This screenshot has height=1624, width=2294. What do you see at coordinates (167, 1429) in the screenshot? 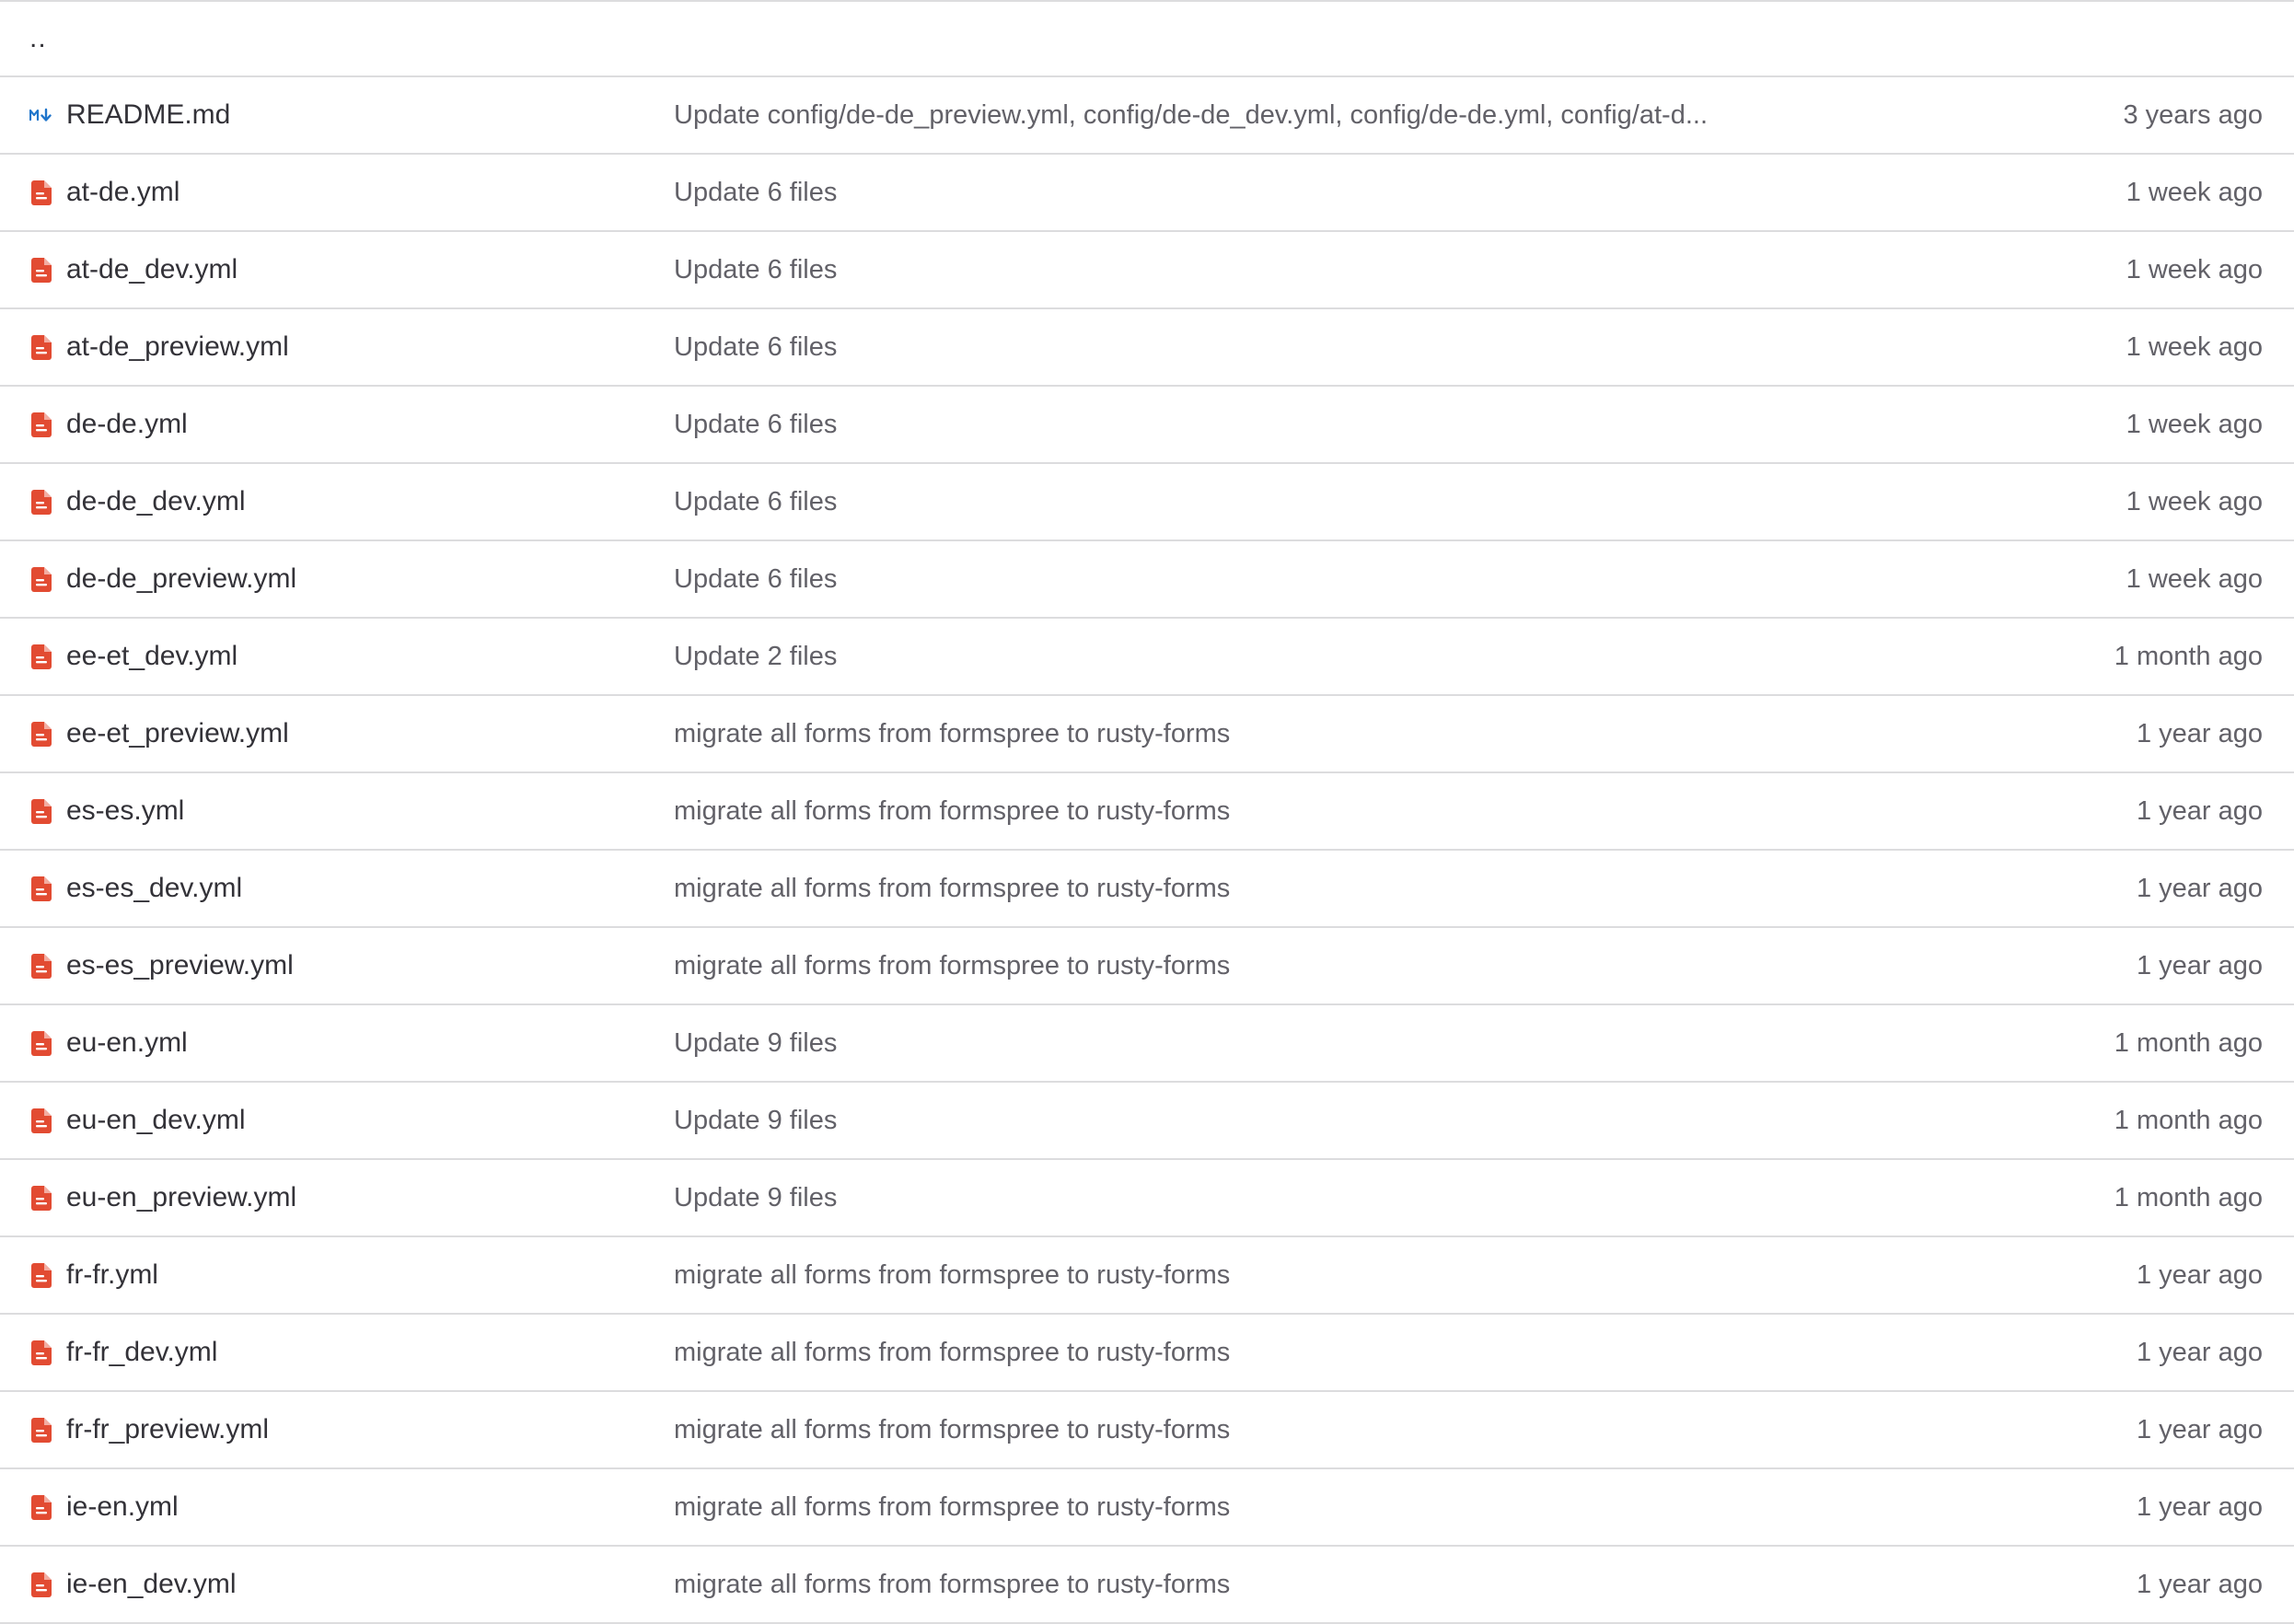
I see `file-name-link: fr-fr_preview.yml` at bounding box center [167, 1429].